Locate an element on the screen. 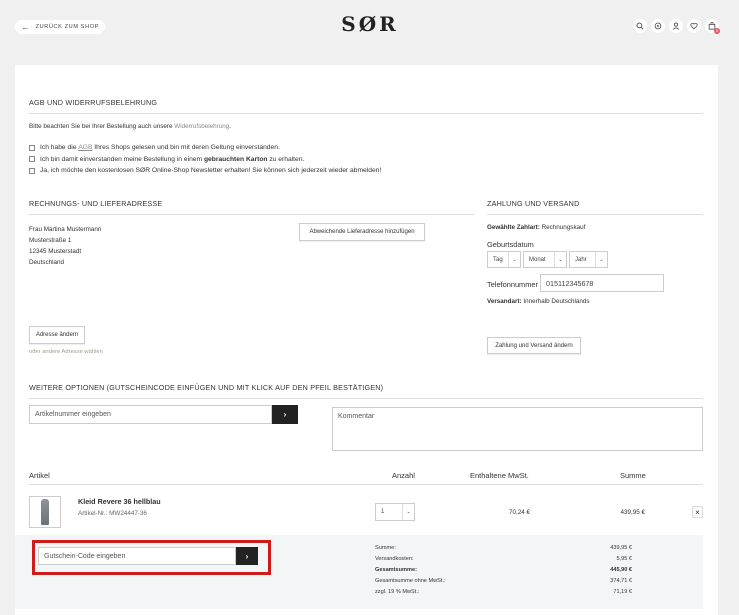  col-vat: Enthaltene MwSt. is located at coordinates (499, 475).